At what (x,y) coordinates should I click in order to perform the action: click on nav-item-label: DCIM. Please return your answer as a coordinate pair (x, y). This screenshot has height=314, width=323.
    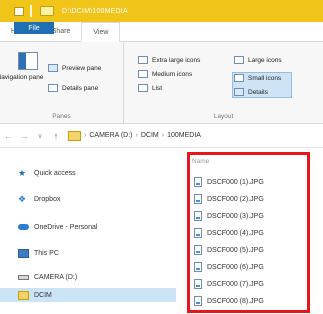
    Looking at the image, I should click on (43, 295).